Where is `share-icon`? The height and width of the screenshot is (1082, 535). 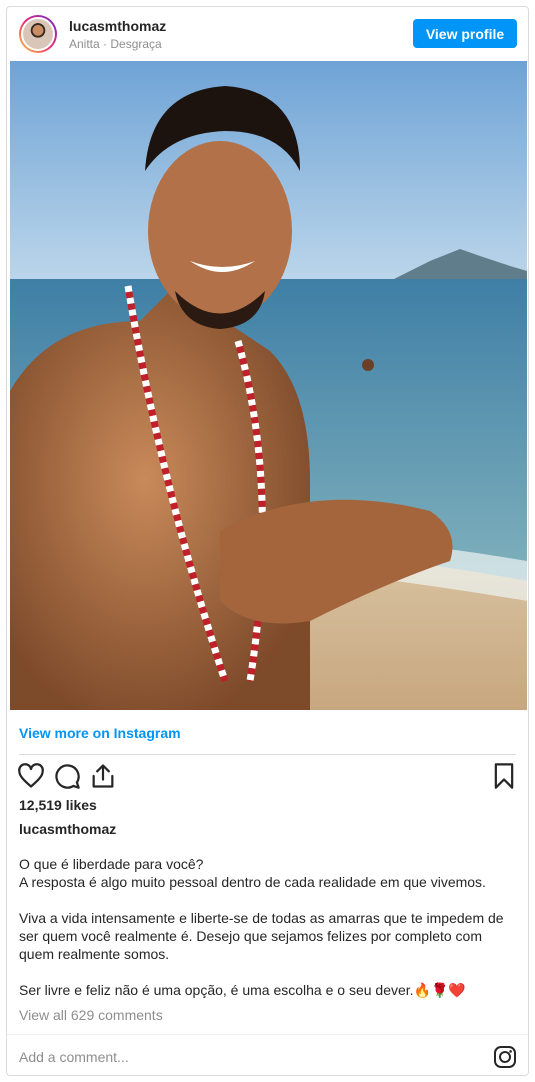 share-icon is located at coordinates (103, 776).